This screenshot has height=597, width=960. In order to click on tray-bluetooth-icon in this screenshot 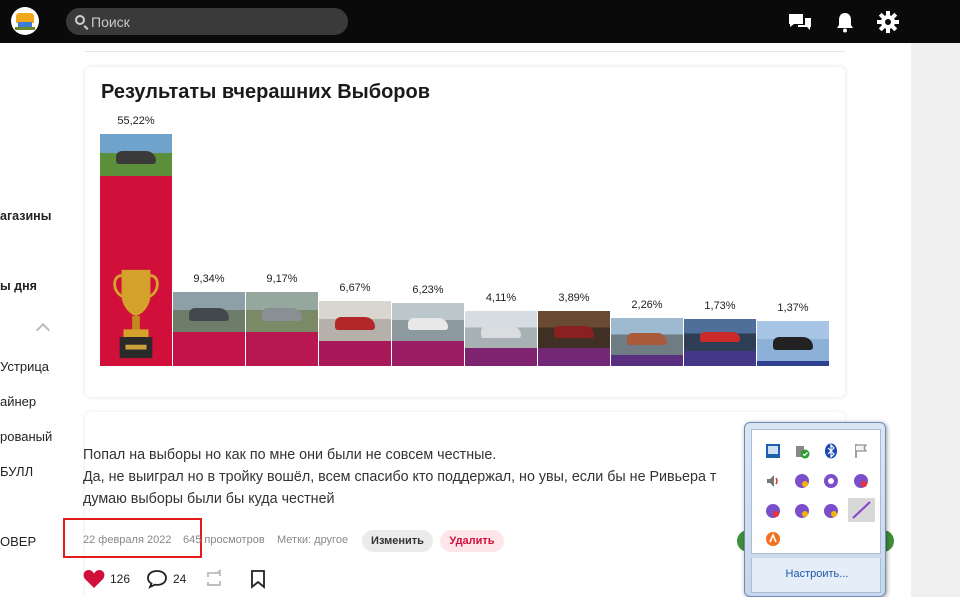, I will do `click(831, 451)`.